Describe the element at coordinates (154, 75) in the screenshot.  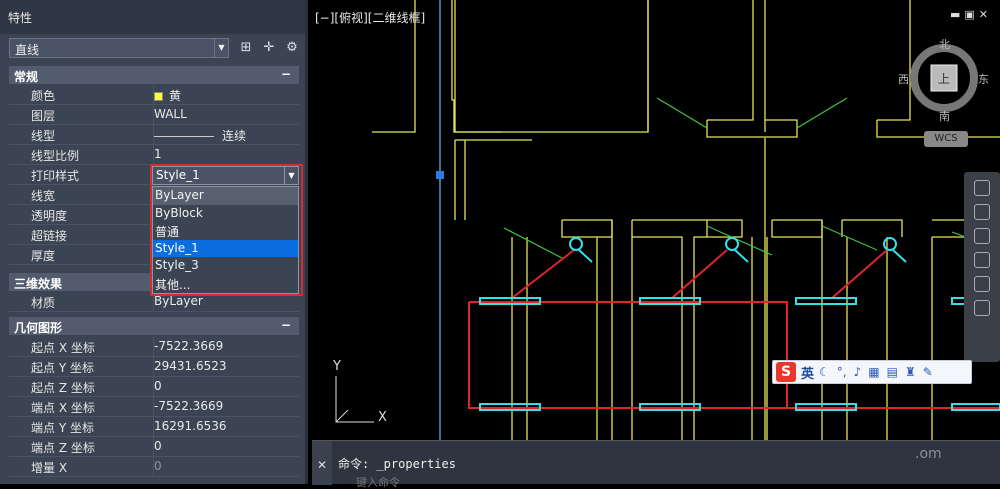
I see `section-general: 常规 −` at that location.